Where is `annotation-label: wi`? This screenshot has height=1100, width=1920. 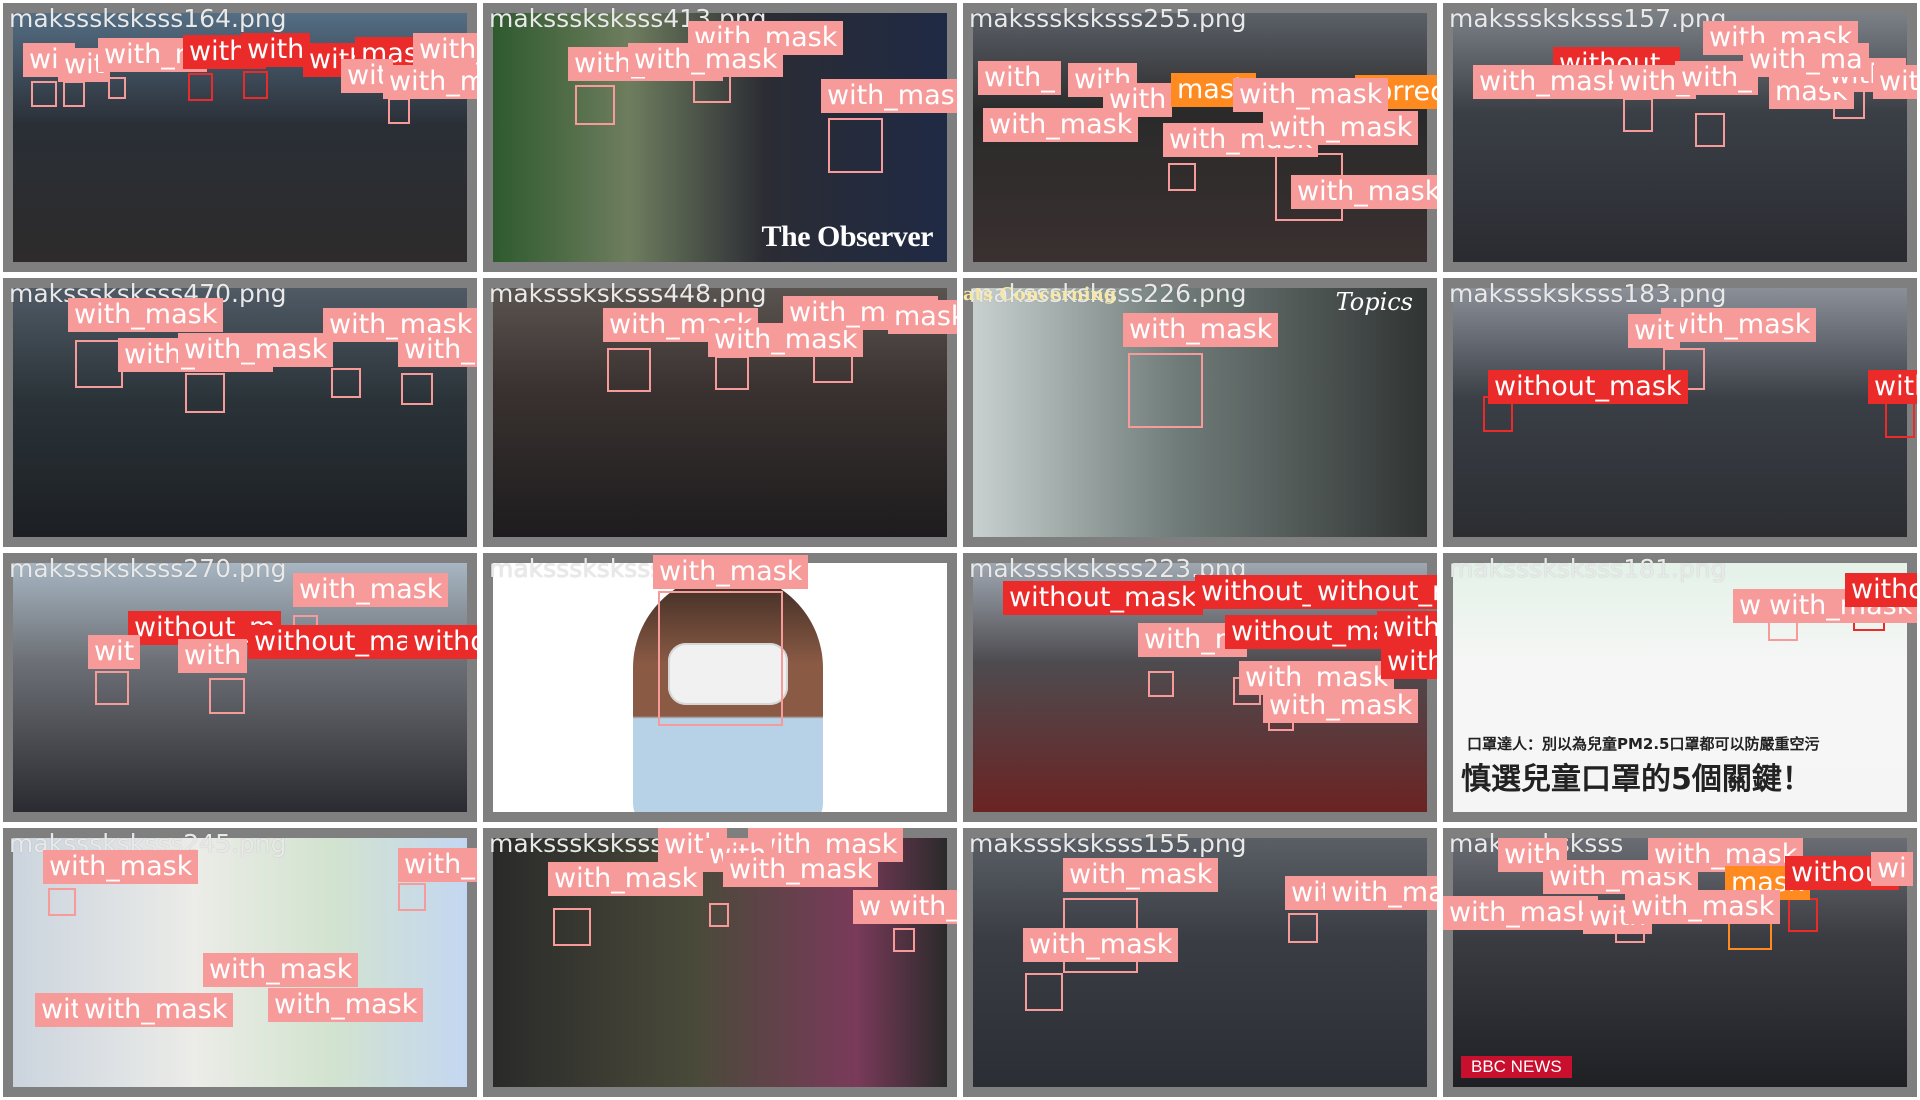
annotation-label: wi is located at coordinates (1892, 869).